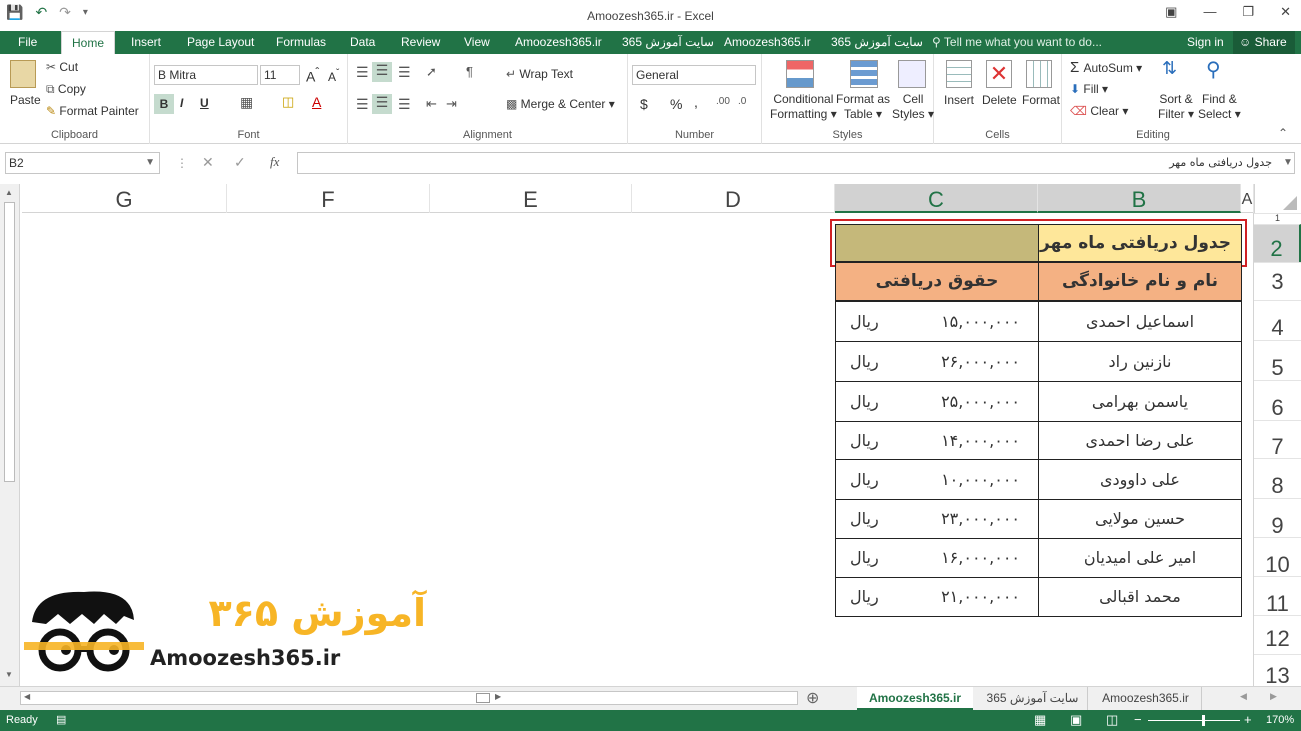 The image size is (1301, 731). Describe the element at coordinates (959, 74) in the screenshot. I see `insert-cells-icon` at that location.